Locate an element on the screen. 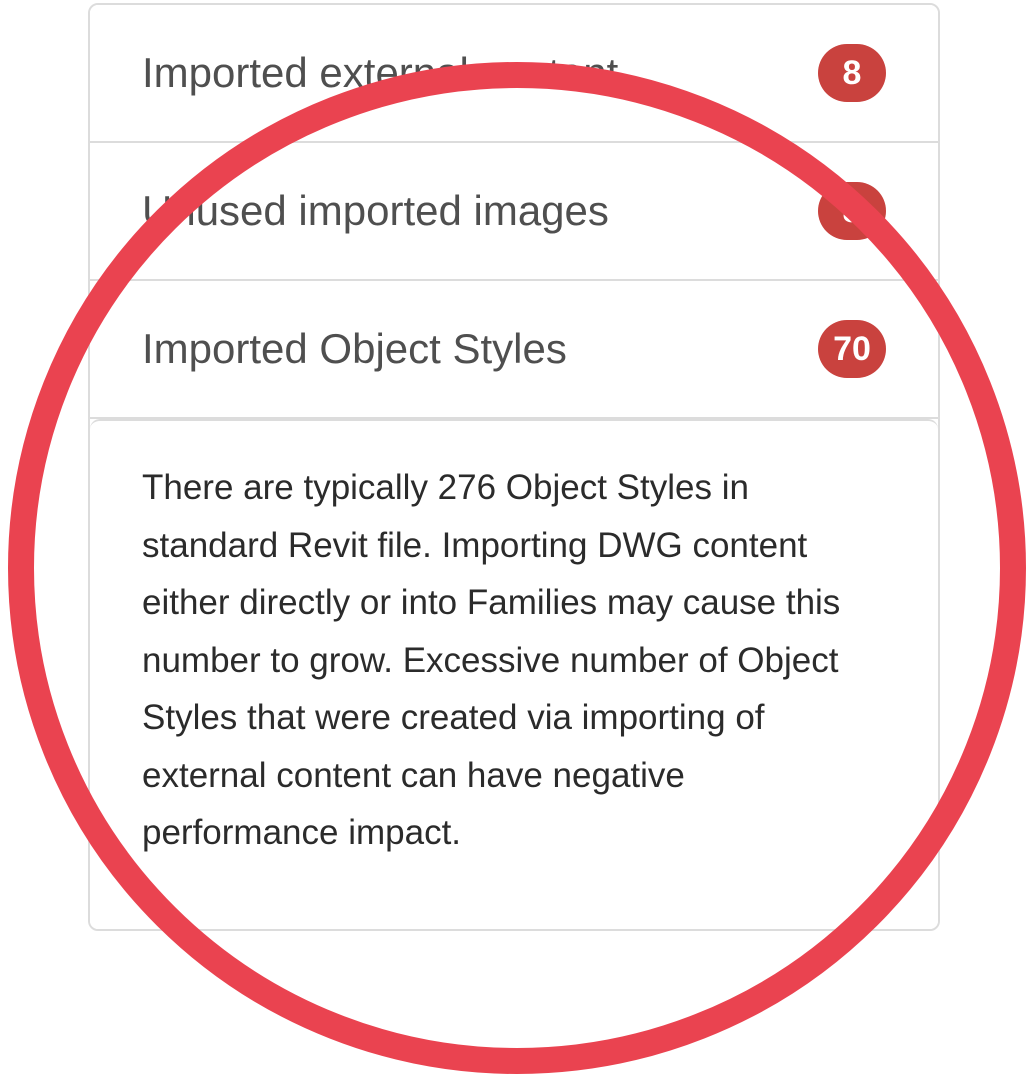 The image size is (1029, 1082). list-item-unused-imported-images: Unused imported images 8 is located at coordinates (514, 212).